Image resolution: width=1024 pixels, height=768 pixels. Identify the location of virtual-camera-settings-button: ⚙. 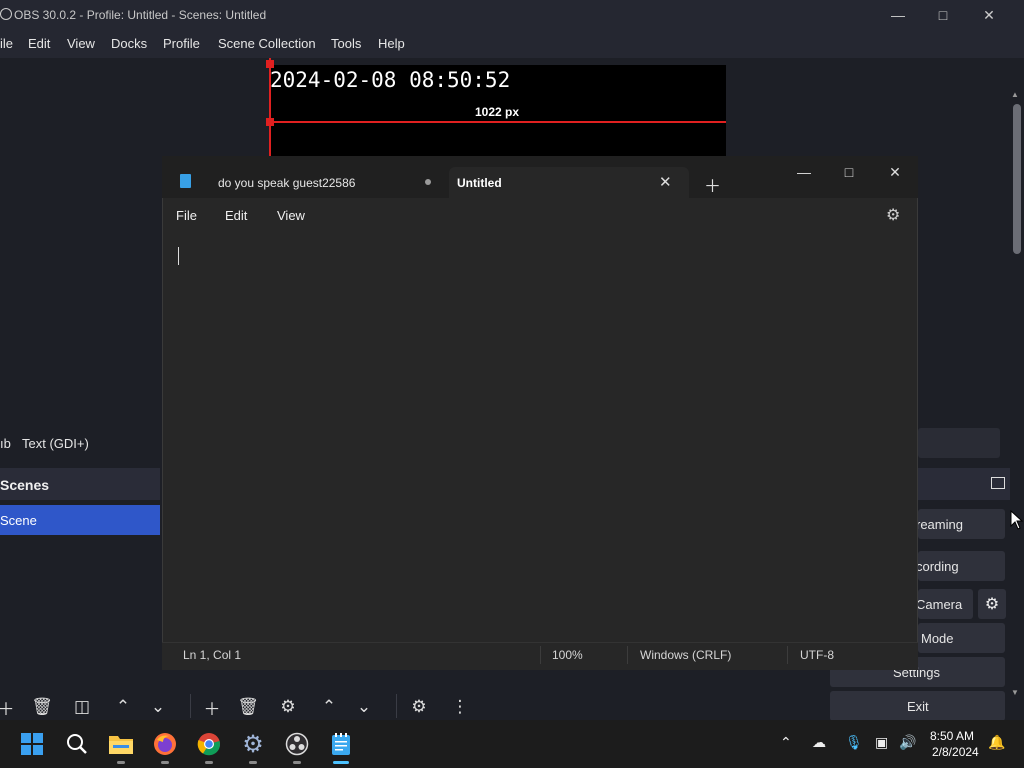
(992, 604).